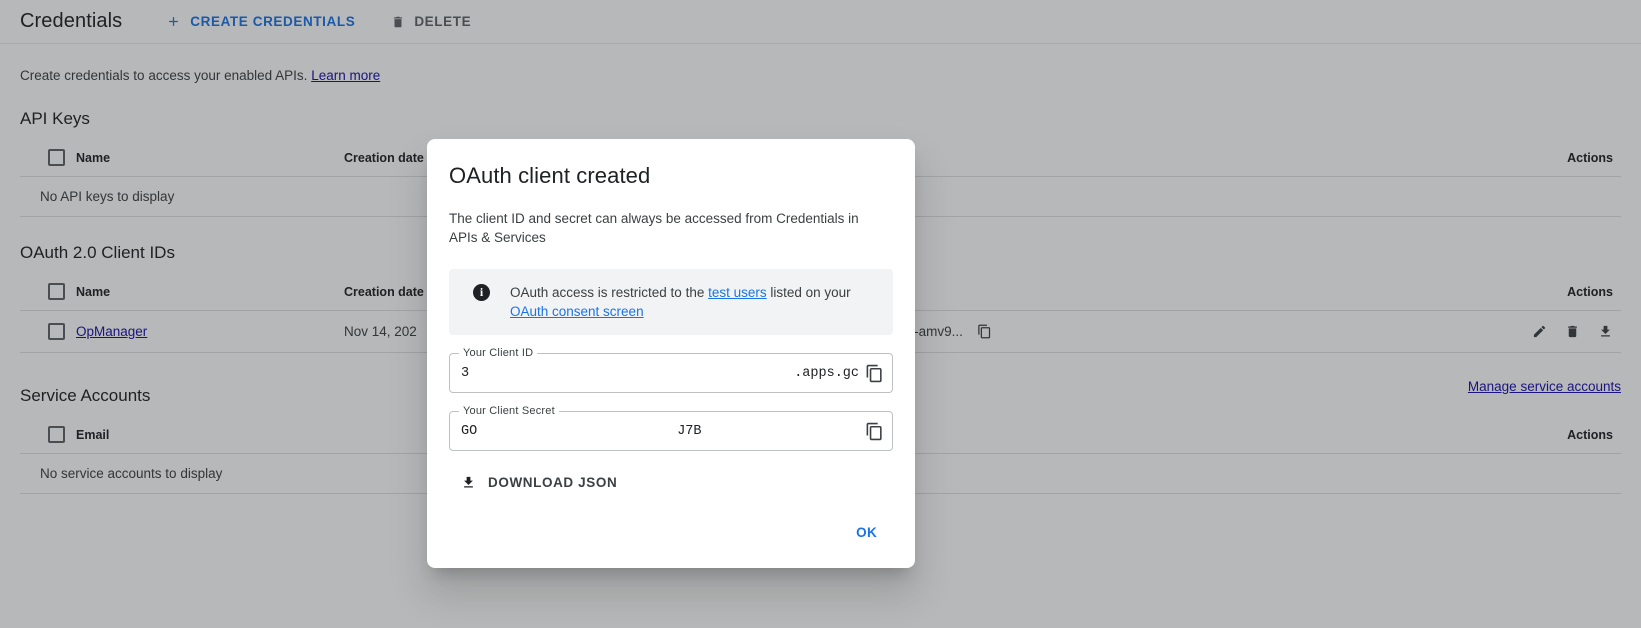 The image size is (1641, 628). I want to click on download-json-button: DOWNLOAD JSON, so click(533, 482).